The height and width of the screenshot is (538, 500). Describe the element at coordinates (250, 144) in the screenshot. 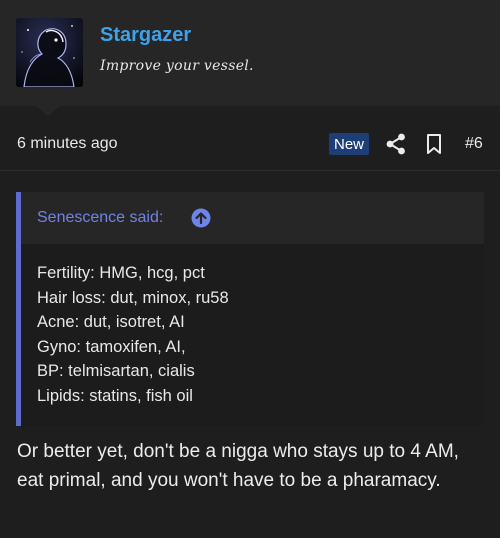

I see `post-meta-row: 6 minutes ago New #6` at that location.